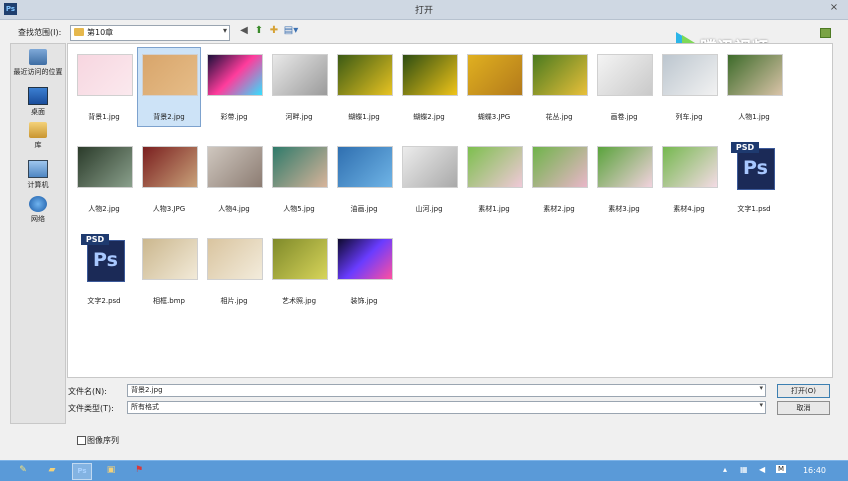 This screenshot has width=848, height=481. Describe the element at coordinates (169, 271) in the screenshot. I see `file-item: 相框.bmp` at that location.